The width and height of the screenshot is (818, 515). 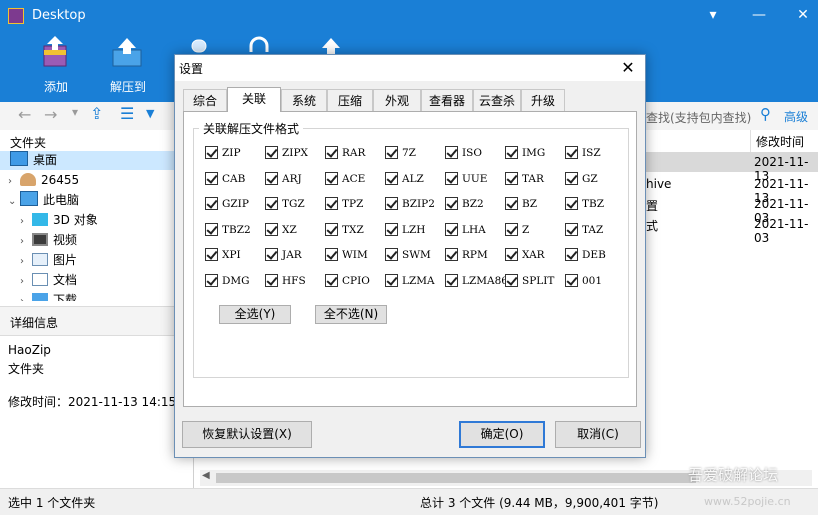 What do you see at coordinates (497, 100) in the screenshot?
I see `tab-cloud-scan: 云查杀` at bounding box center [497, 100].